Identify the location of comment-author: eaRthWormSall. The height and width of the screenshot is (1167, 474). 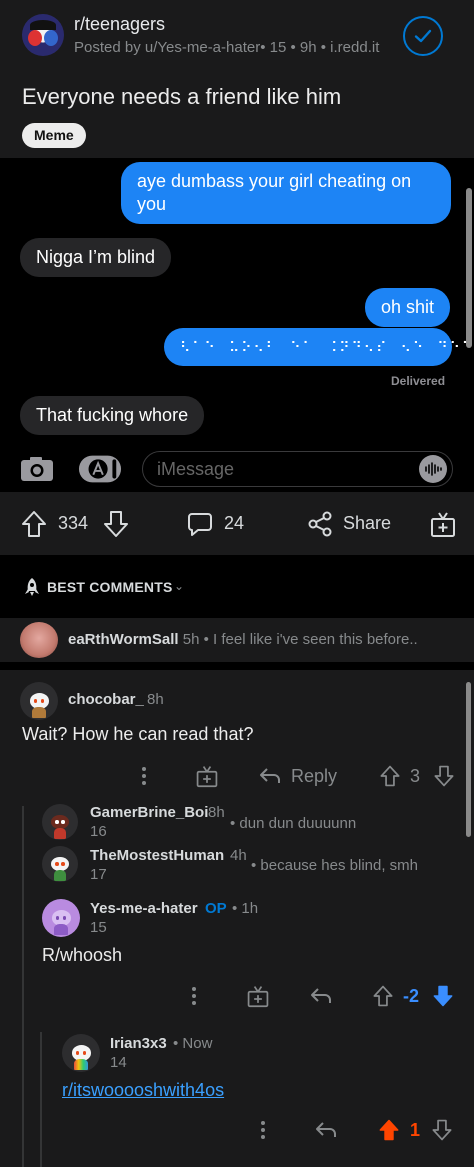
(123, 639).